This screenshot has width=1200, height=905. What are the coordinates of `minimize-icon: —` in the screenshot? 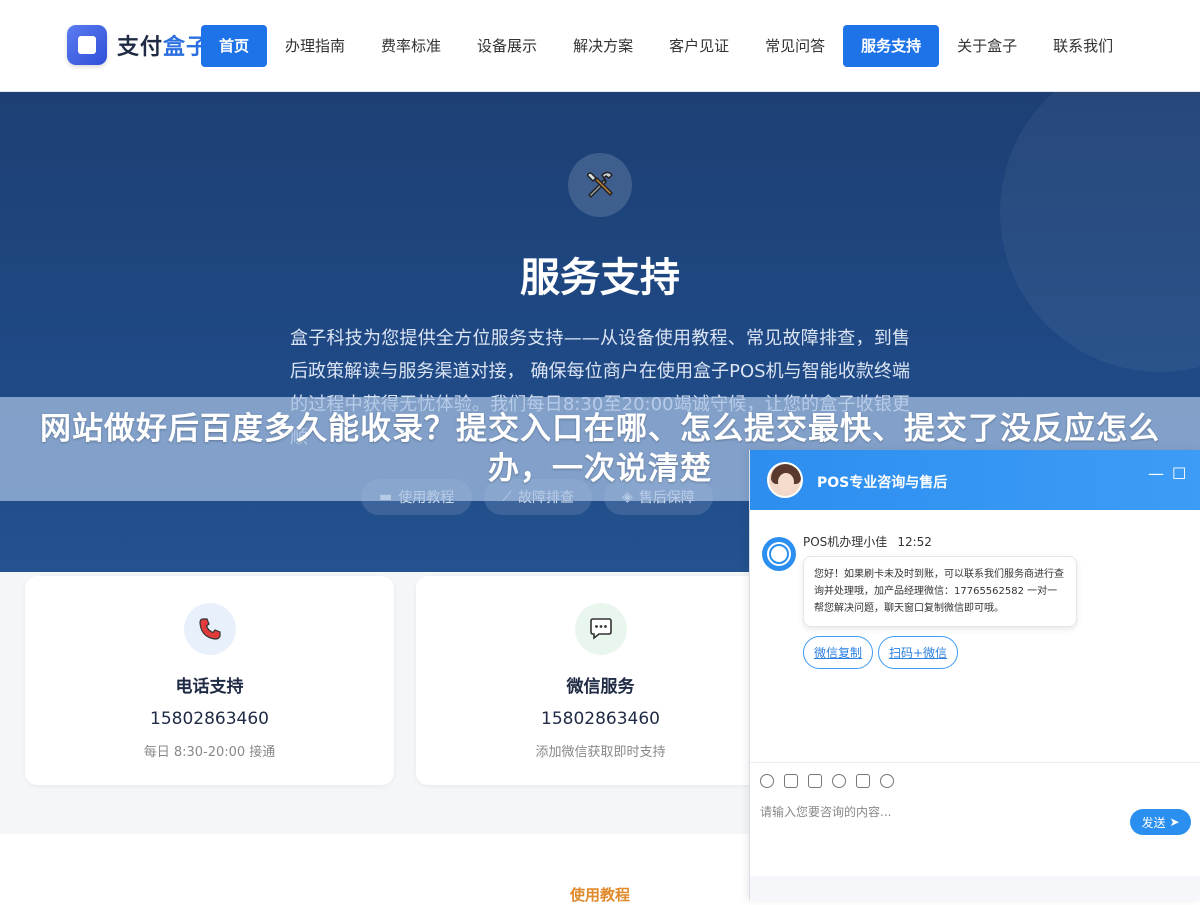 It's located at (1156, 473).